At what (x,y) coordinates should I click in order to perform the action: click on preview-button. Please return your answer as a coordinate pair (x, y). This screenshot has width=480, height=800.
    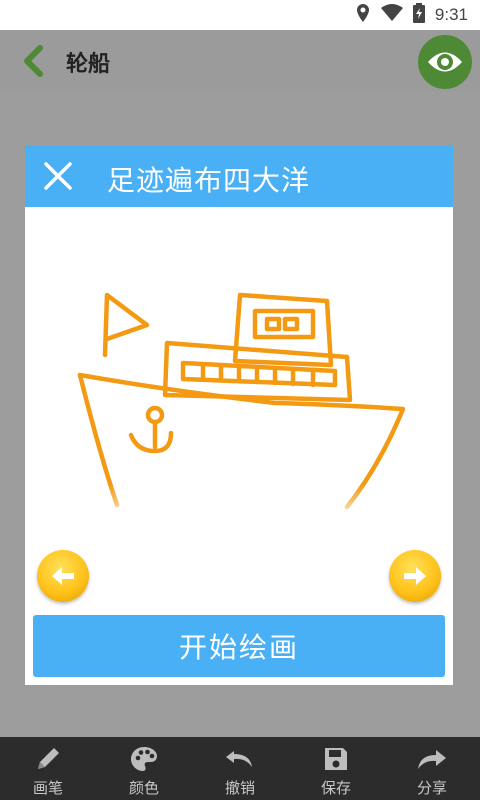
    Looking at the image, I should click on (445, 62).